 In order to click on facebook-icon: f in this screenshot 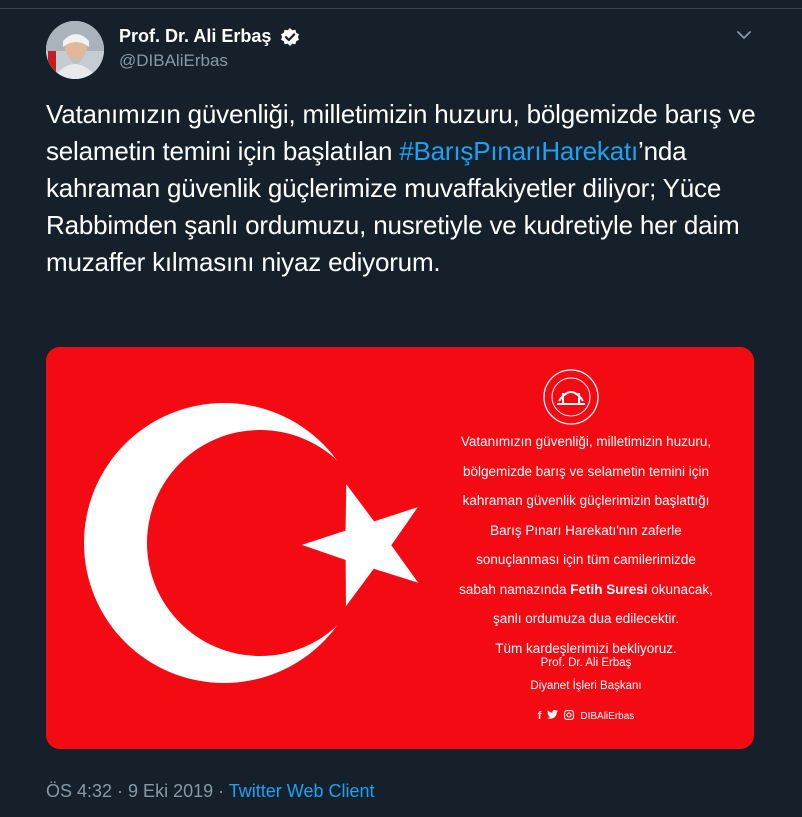, I will do `click(539, 716)`.